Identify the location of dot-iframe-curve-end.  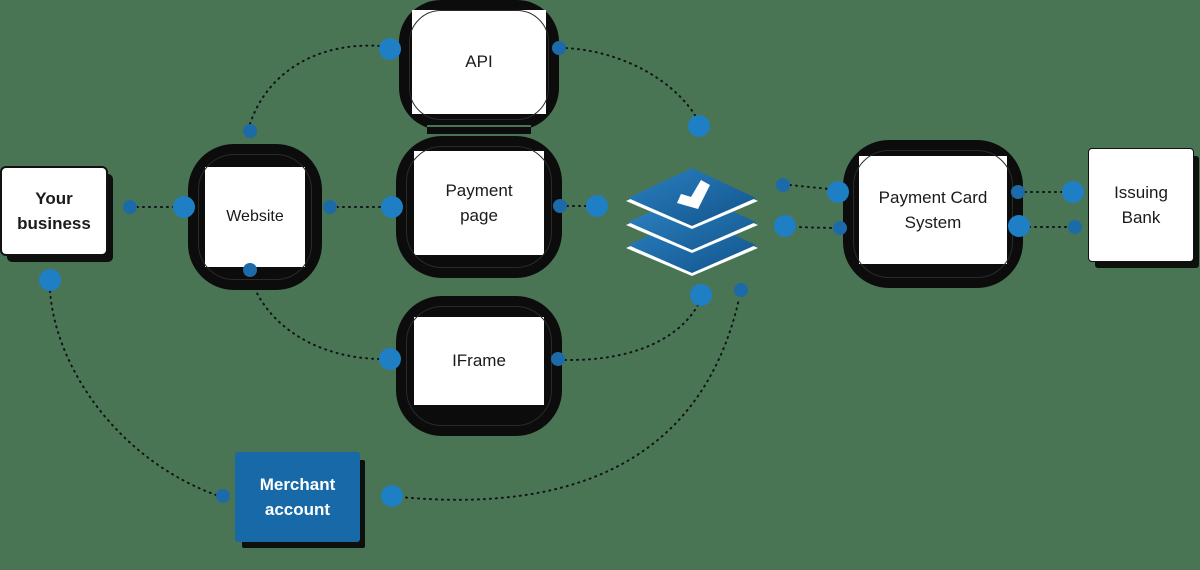
(701, 295).